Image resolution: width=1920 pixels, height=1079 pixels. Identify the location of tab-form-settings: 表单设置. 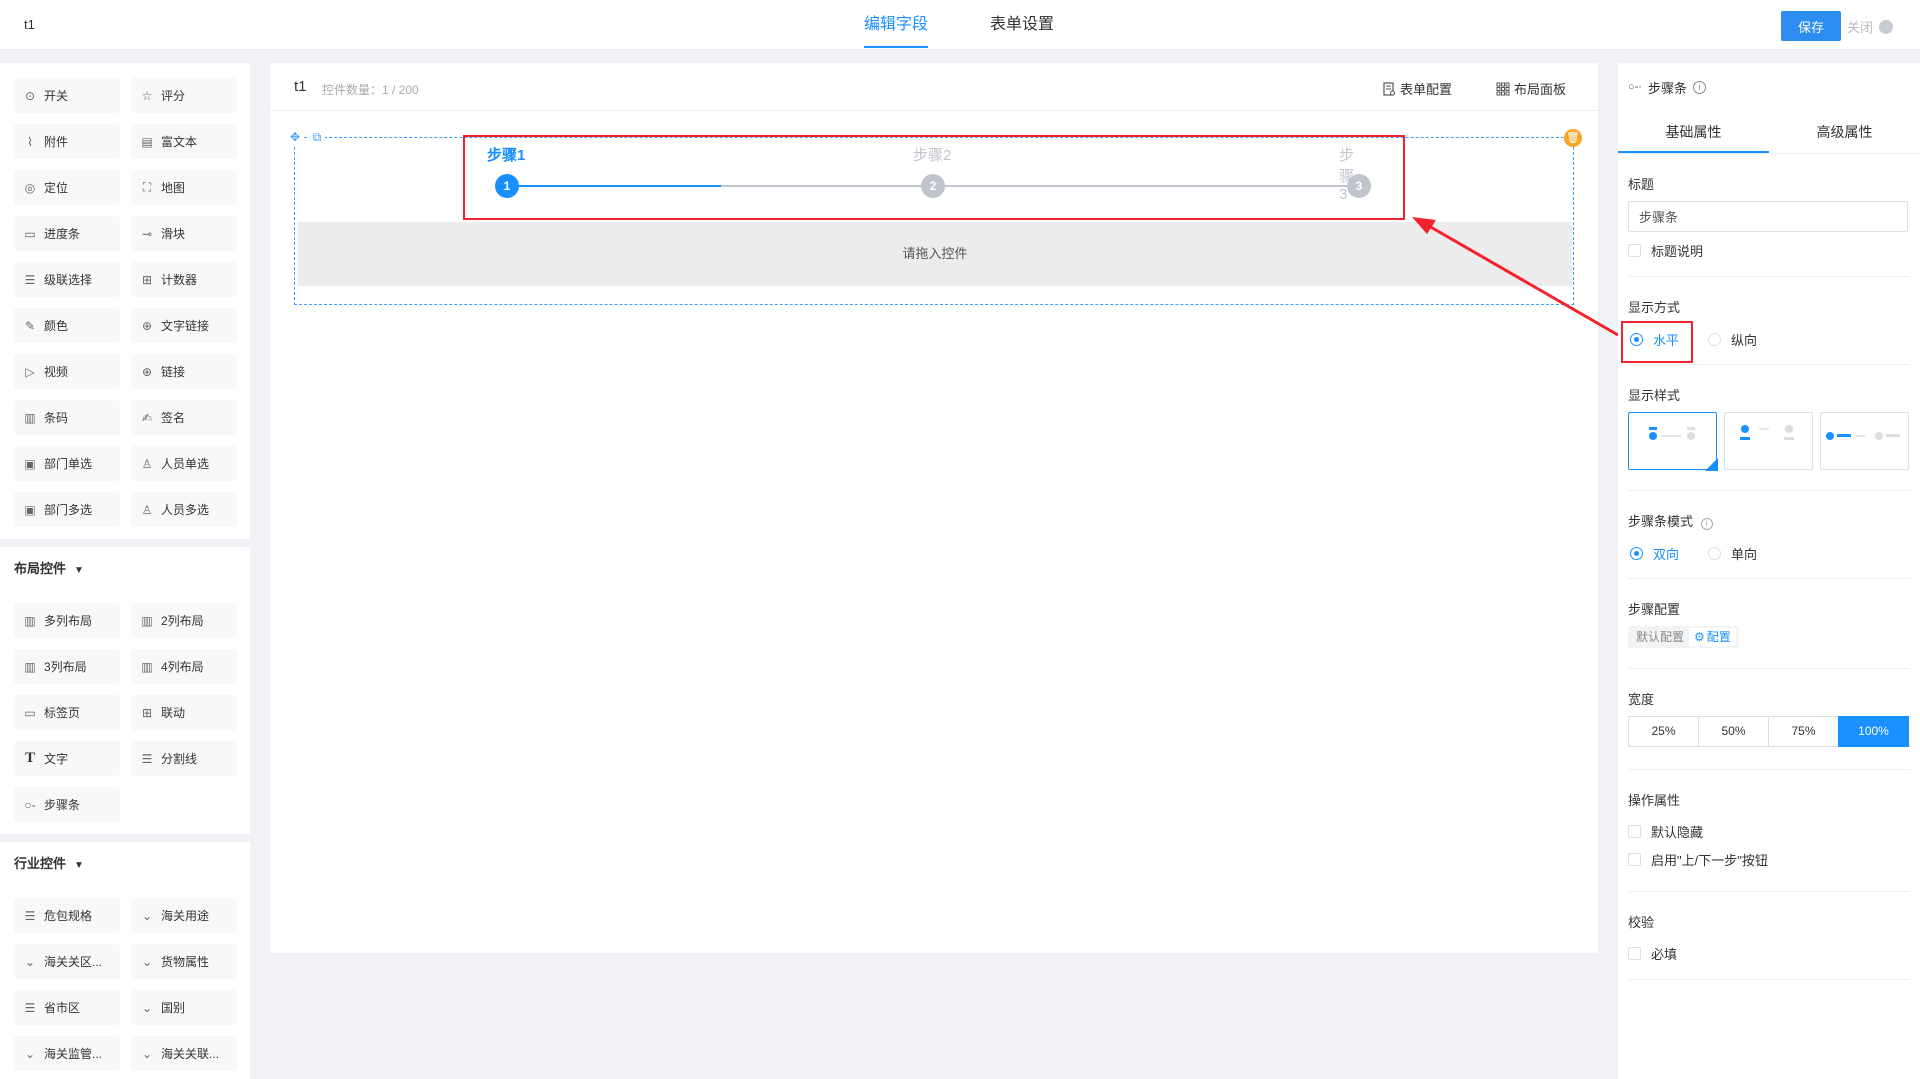
(1022, 25).